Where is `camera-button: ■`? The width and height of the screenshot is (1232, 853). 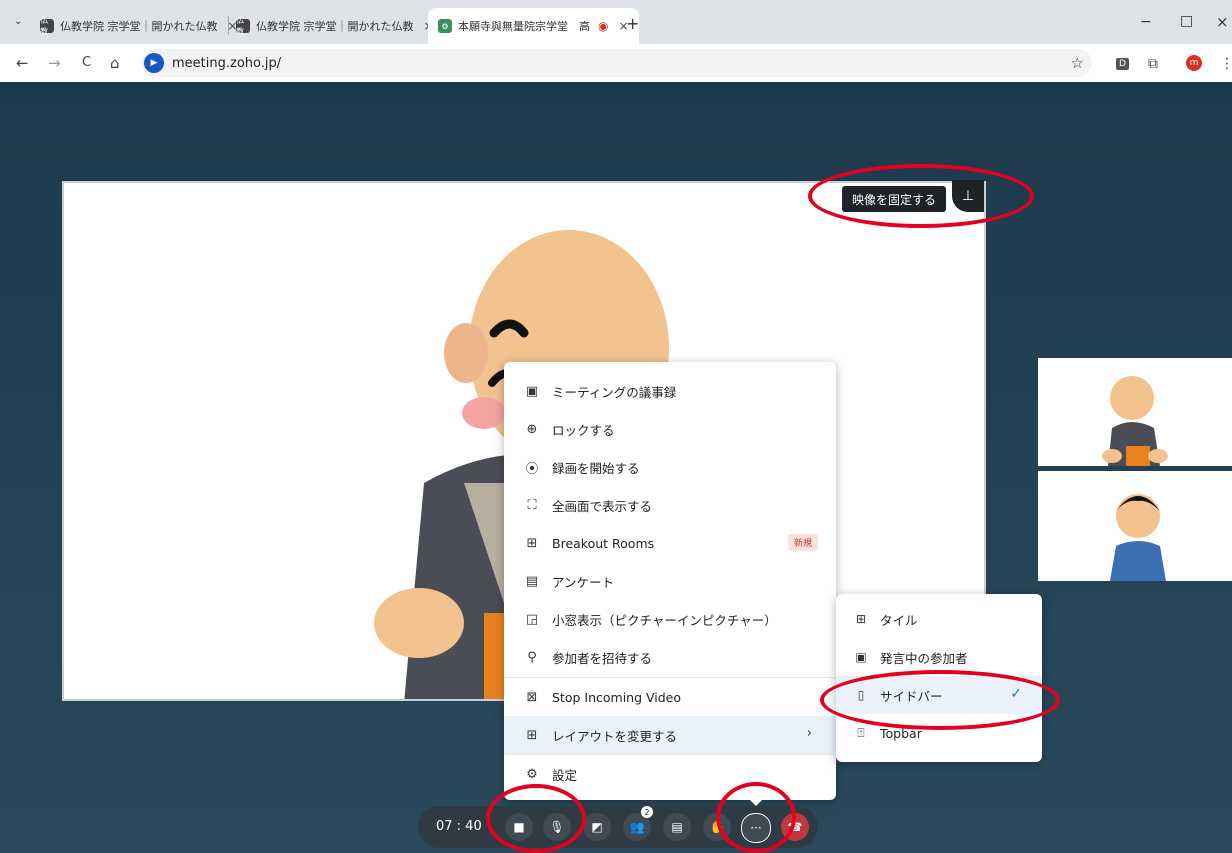
camera-button: ■ is located at coordinates (519, 827).